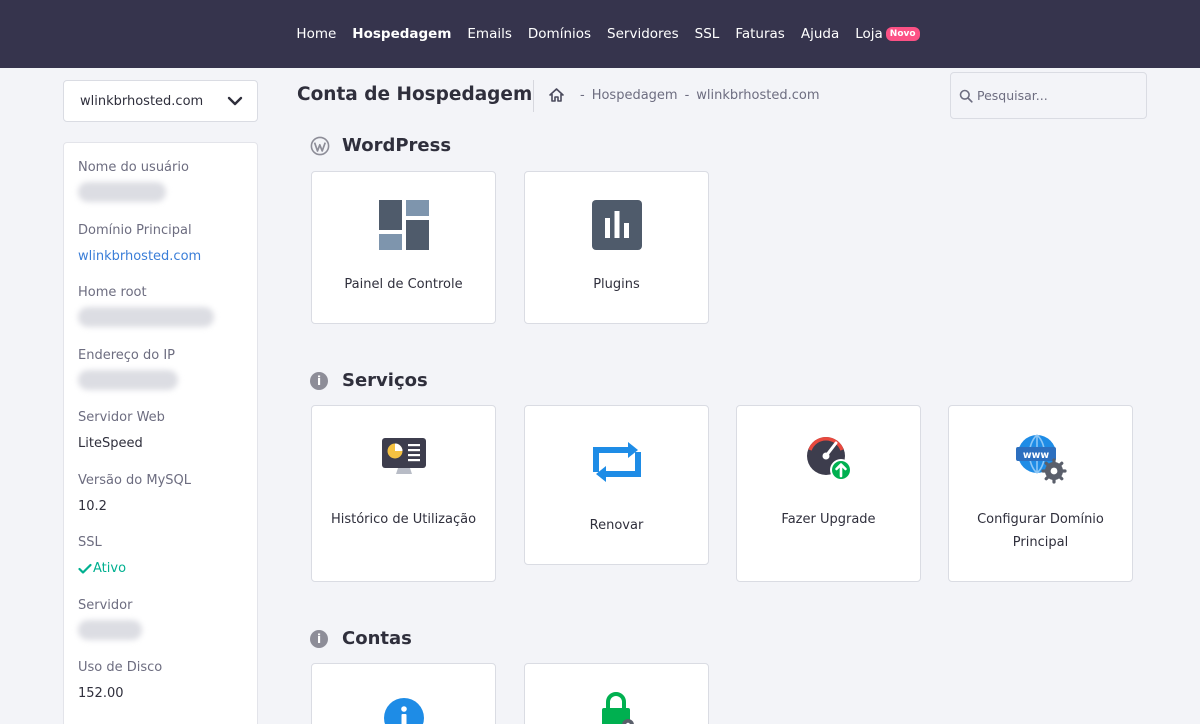  I want to click on tile-configurar-dominio-principal: www Configurar Domínio Principal, so click(1040, 493).